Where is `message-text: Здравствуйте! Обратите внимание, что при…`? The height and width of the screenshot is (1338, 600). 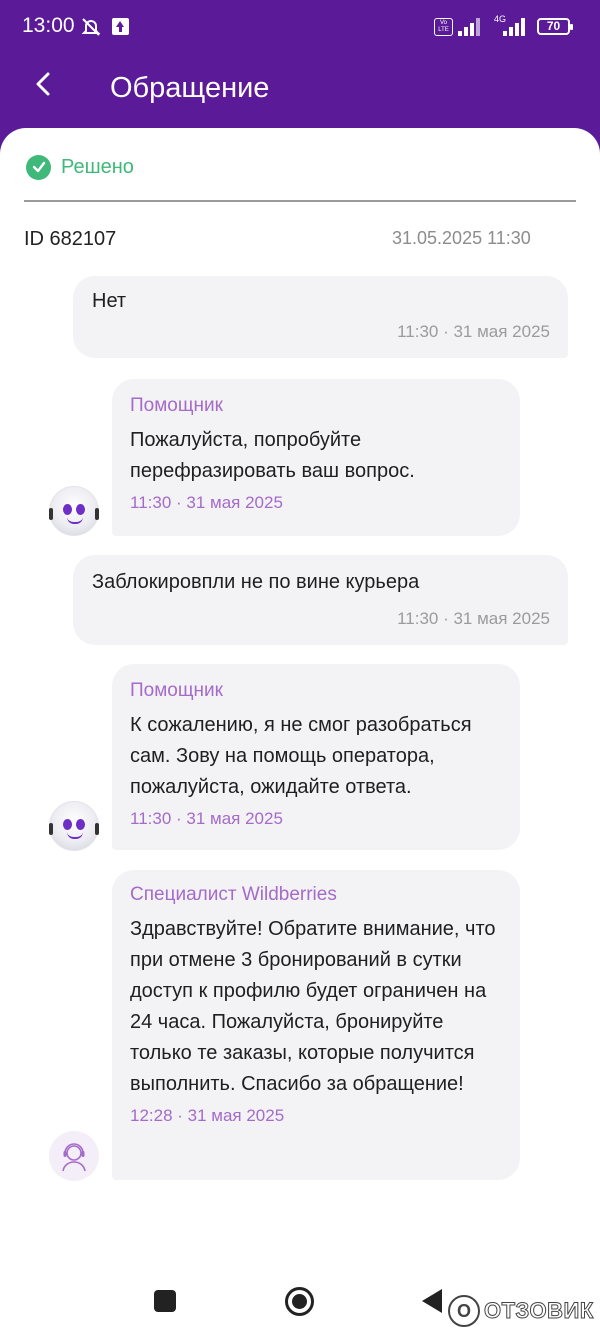
message-text: Здравствуйте! Обратите внимание, что при… is located at coordinates (313, 1006).